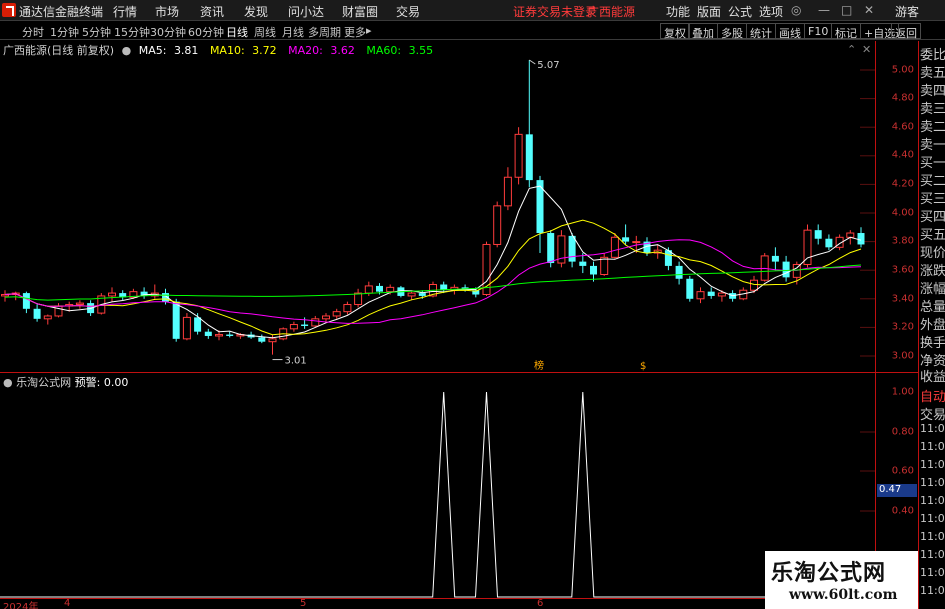  I want to click on price-tick: 5.00, so click(902, 70).